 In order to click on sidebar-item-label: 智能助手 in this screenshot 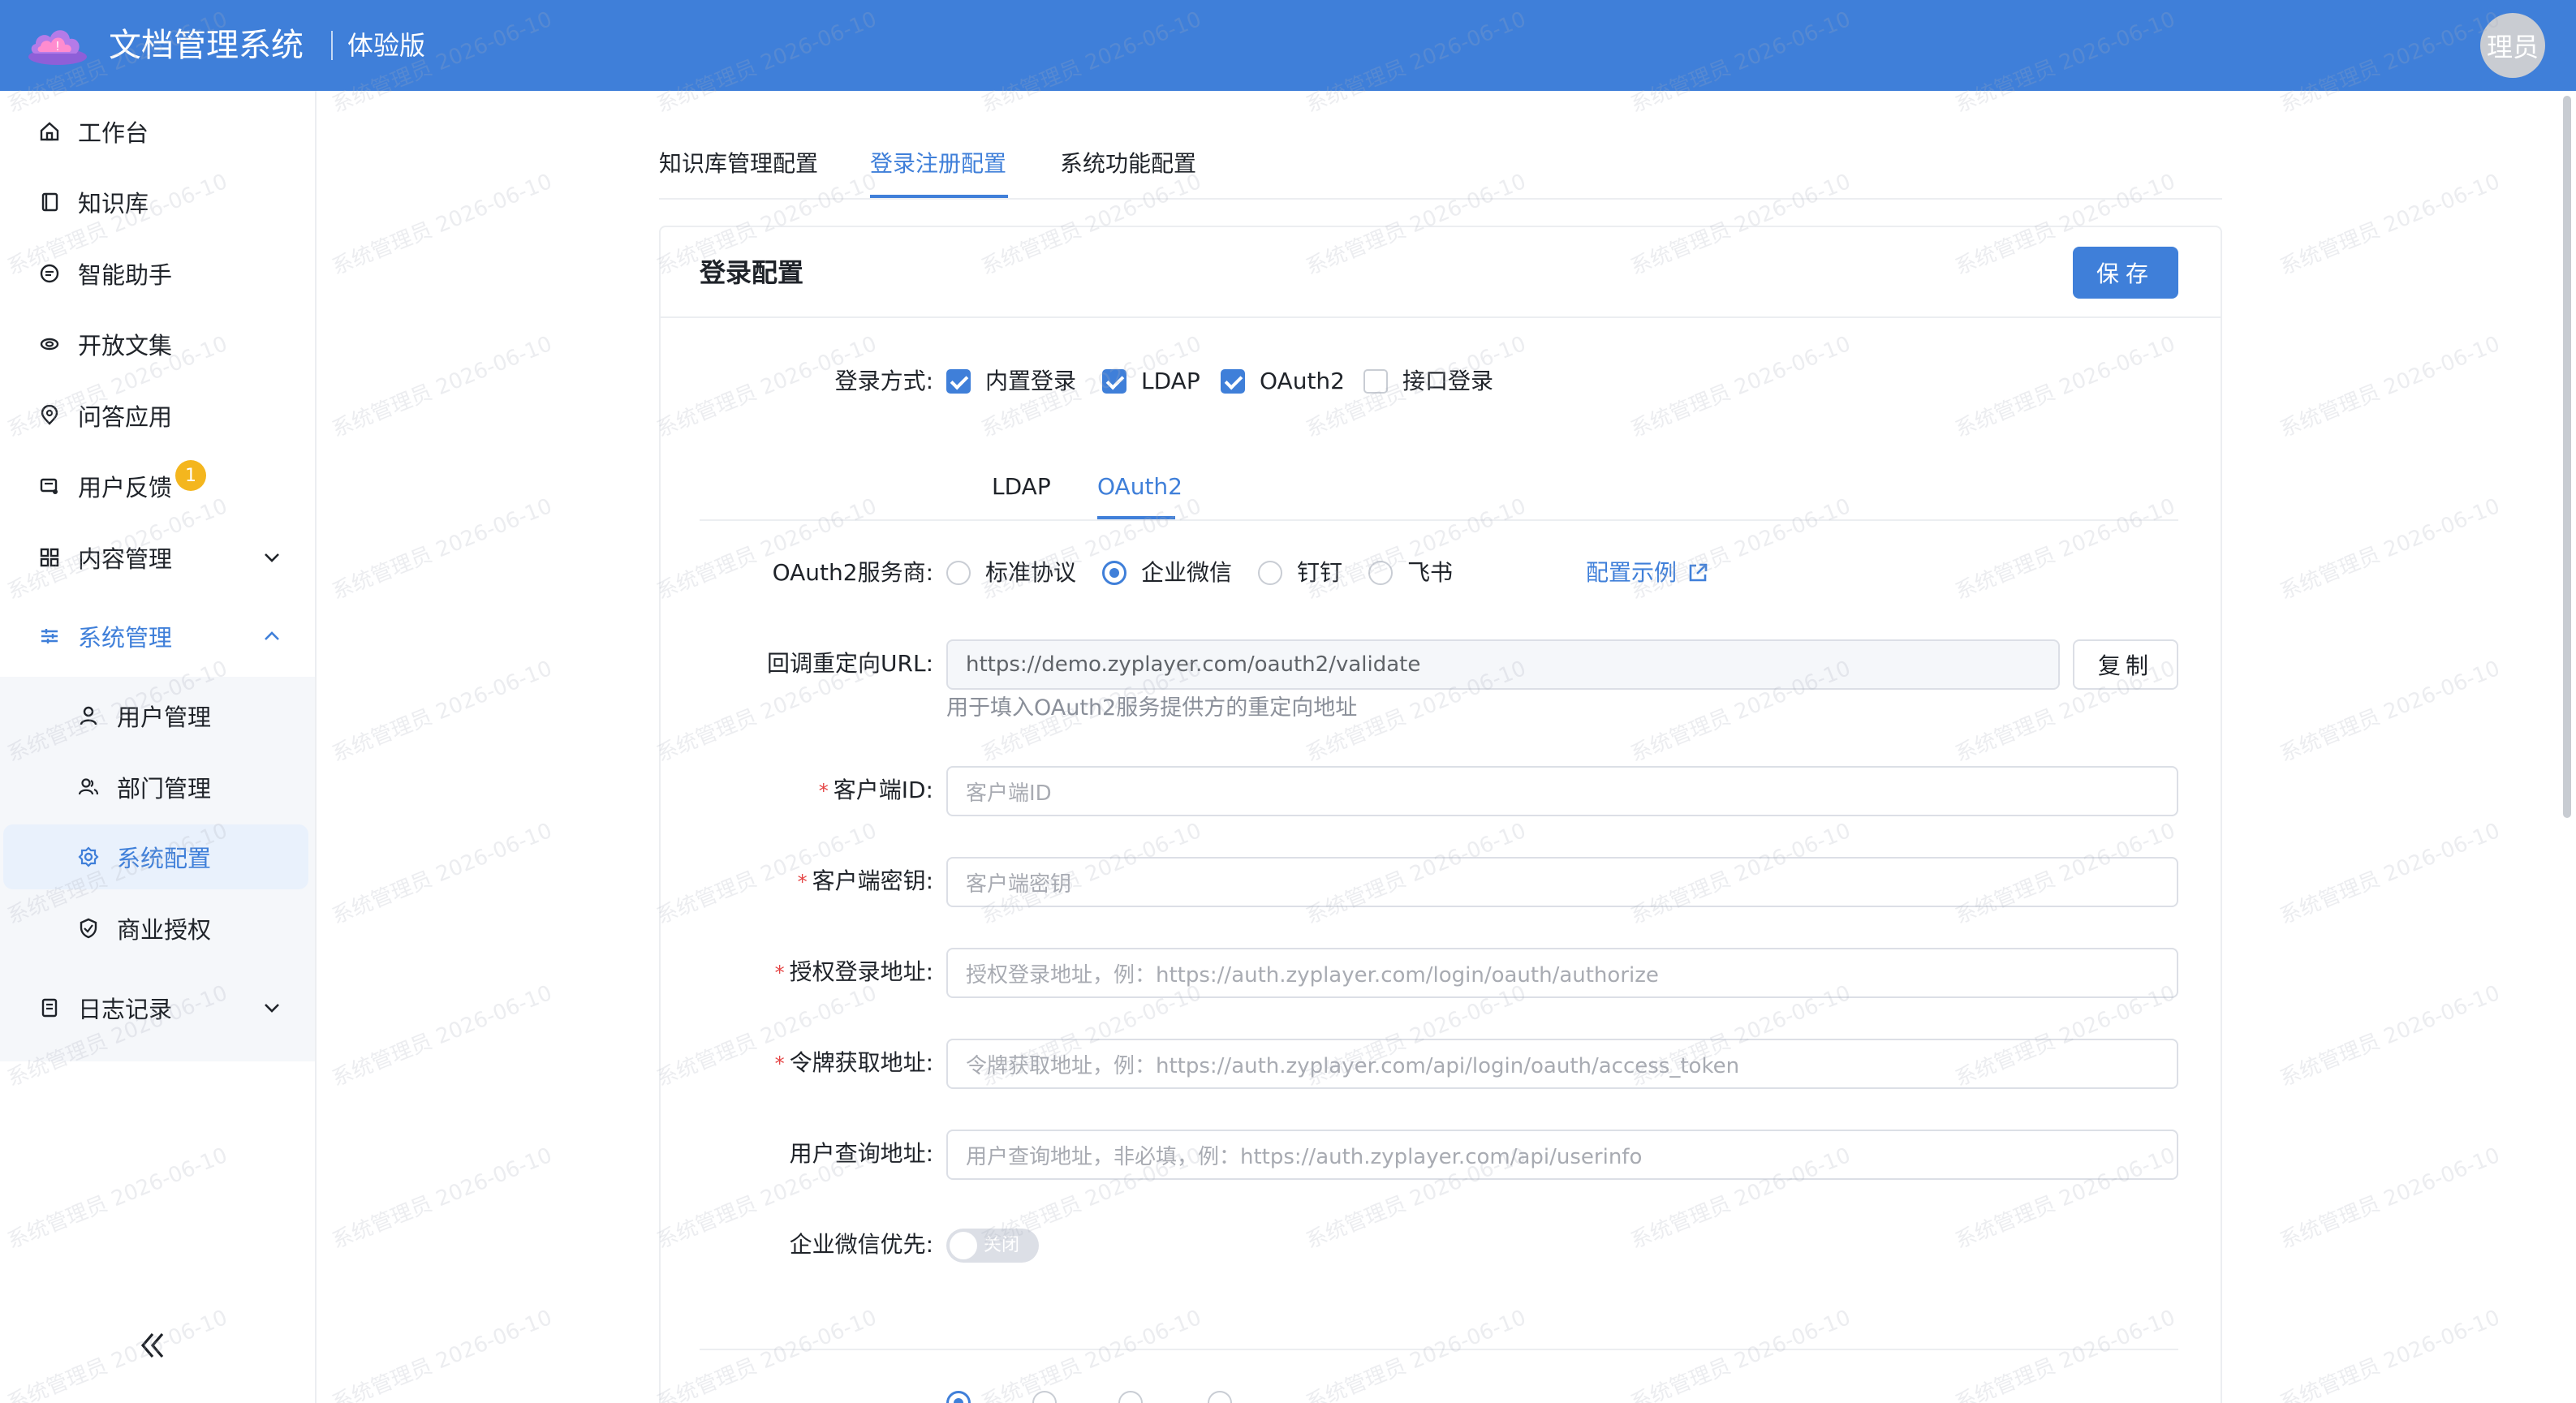, I will do `click(126, 275)`.